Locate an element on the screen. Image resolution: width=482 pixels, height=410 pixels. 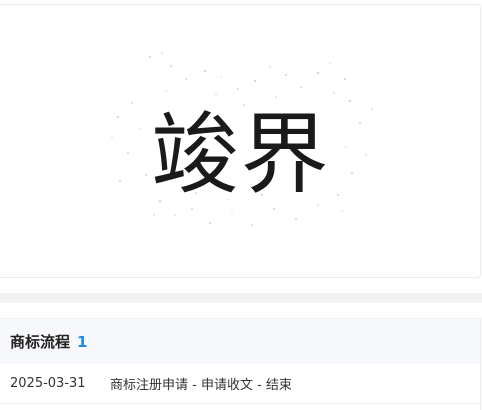
process-title: 商标流程 is located at coordinates (40, 342).